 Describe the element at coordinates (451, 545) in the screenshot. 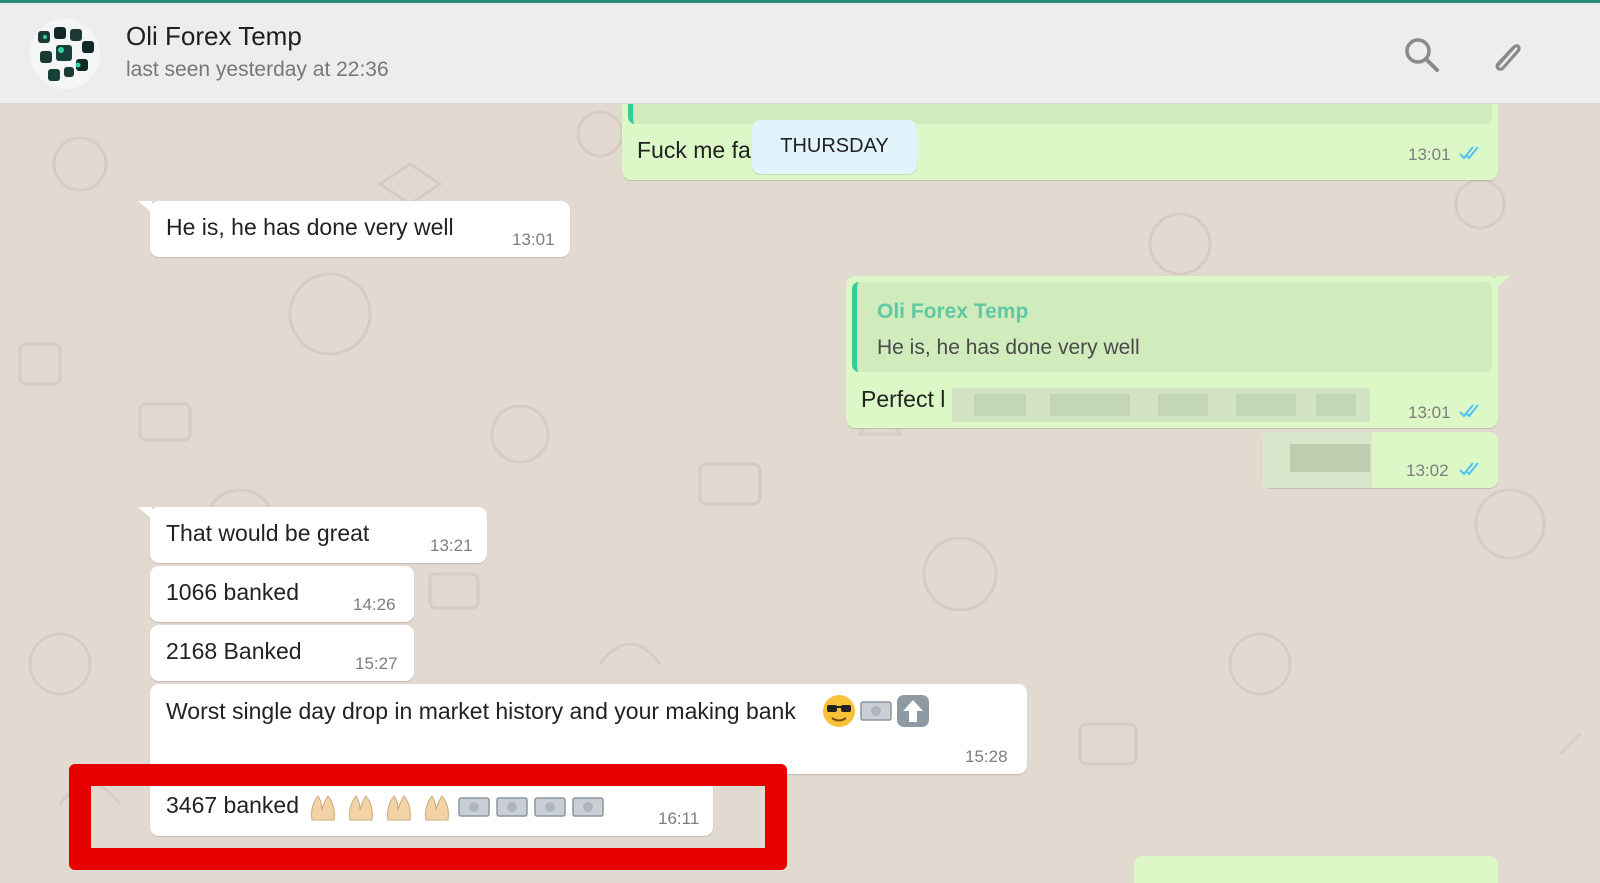

I see `message-time: 13:21` at that location.